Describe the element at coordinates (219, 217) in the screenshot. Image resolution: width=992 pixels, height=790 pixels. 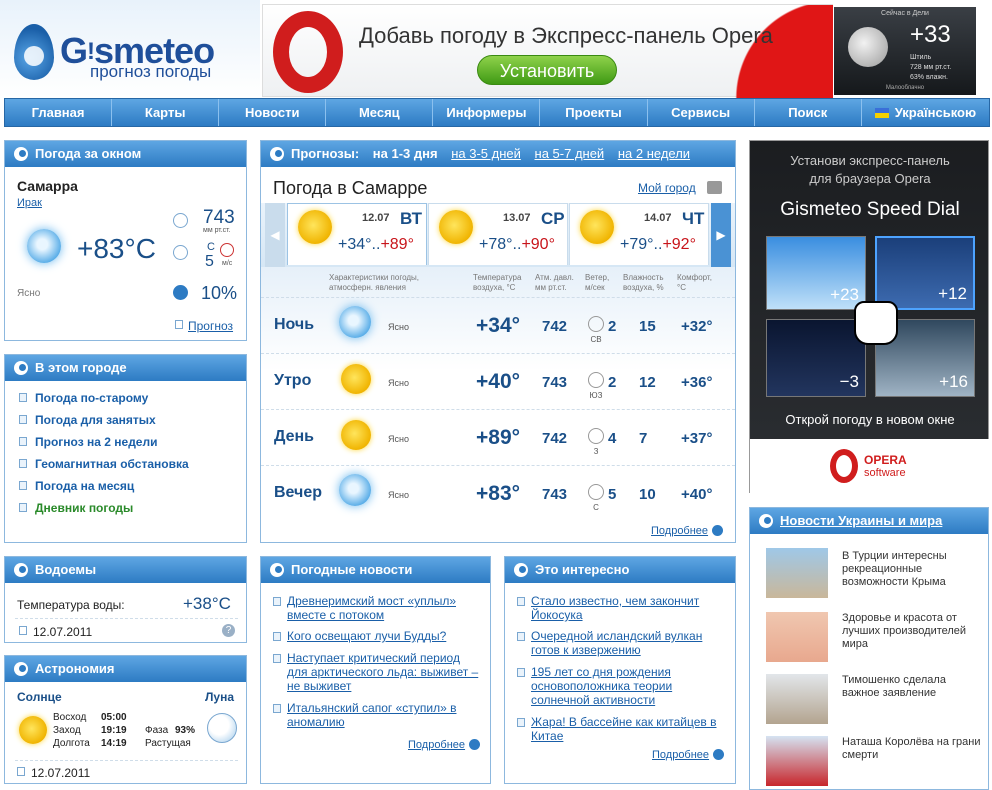
I see `pressure-value: 743` at that location.